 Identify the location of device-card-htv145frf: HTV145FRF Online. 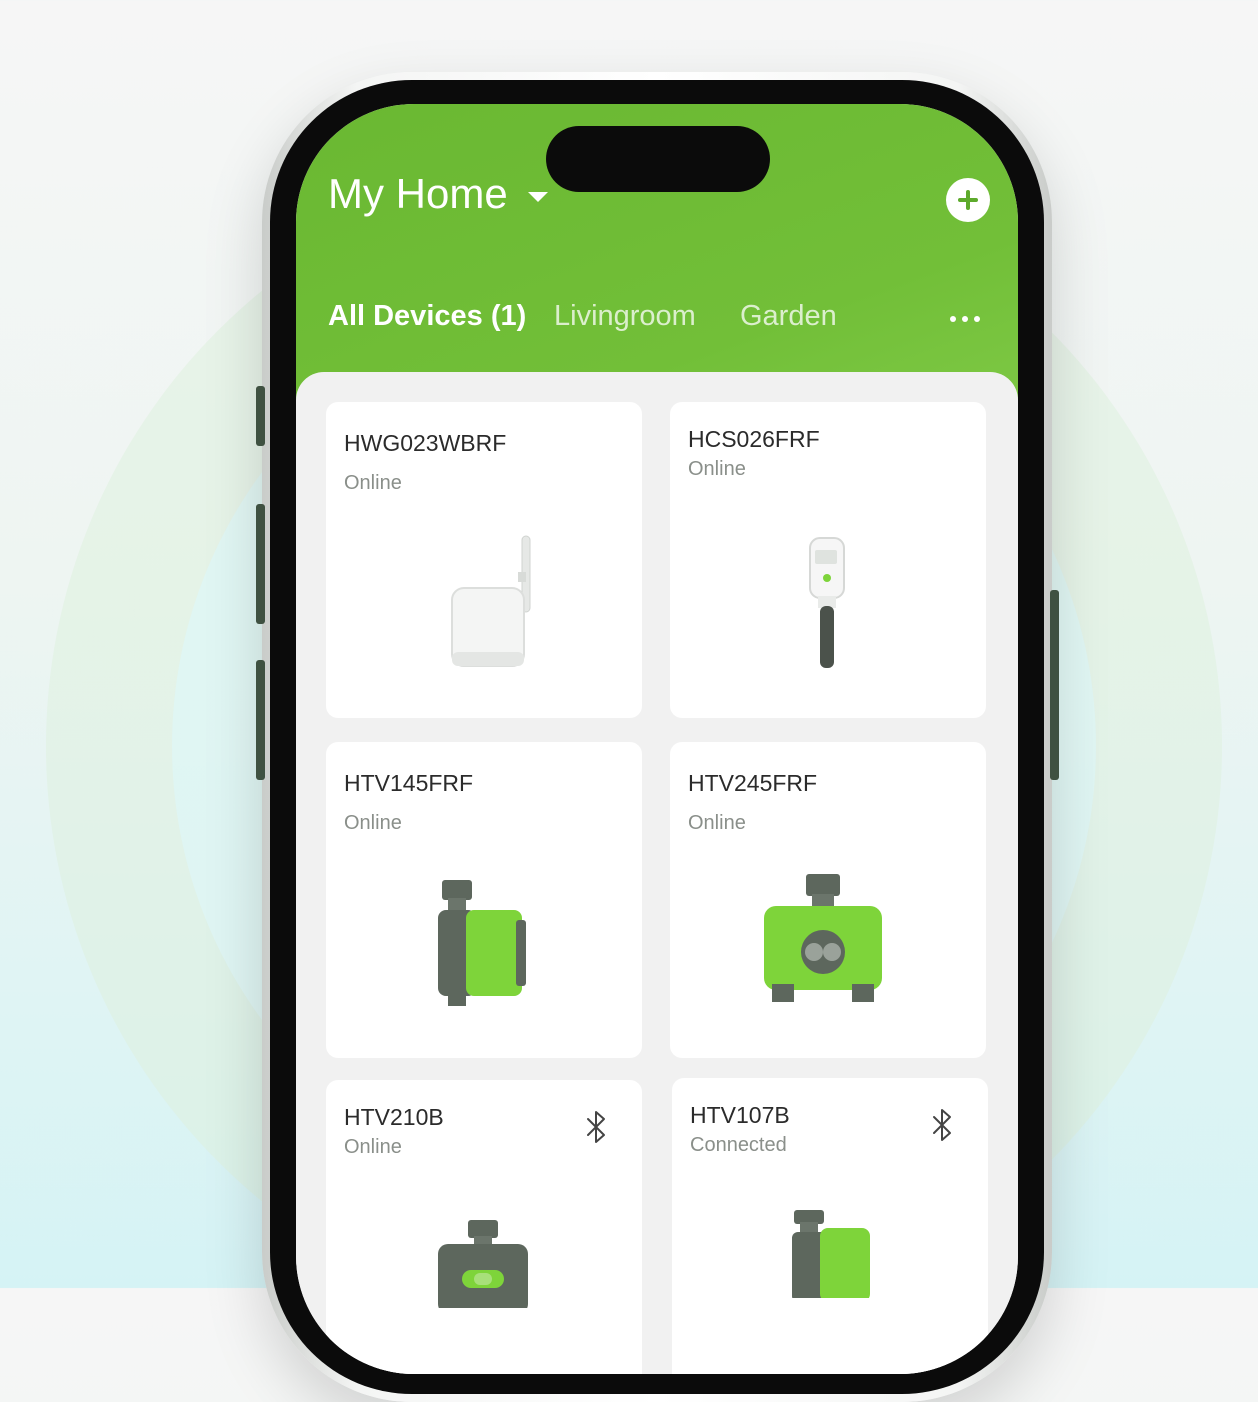
(484, 900).